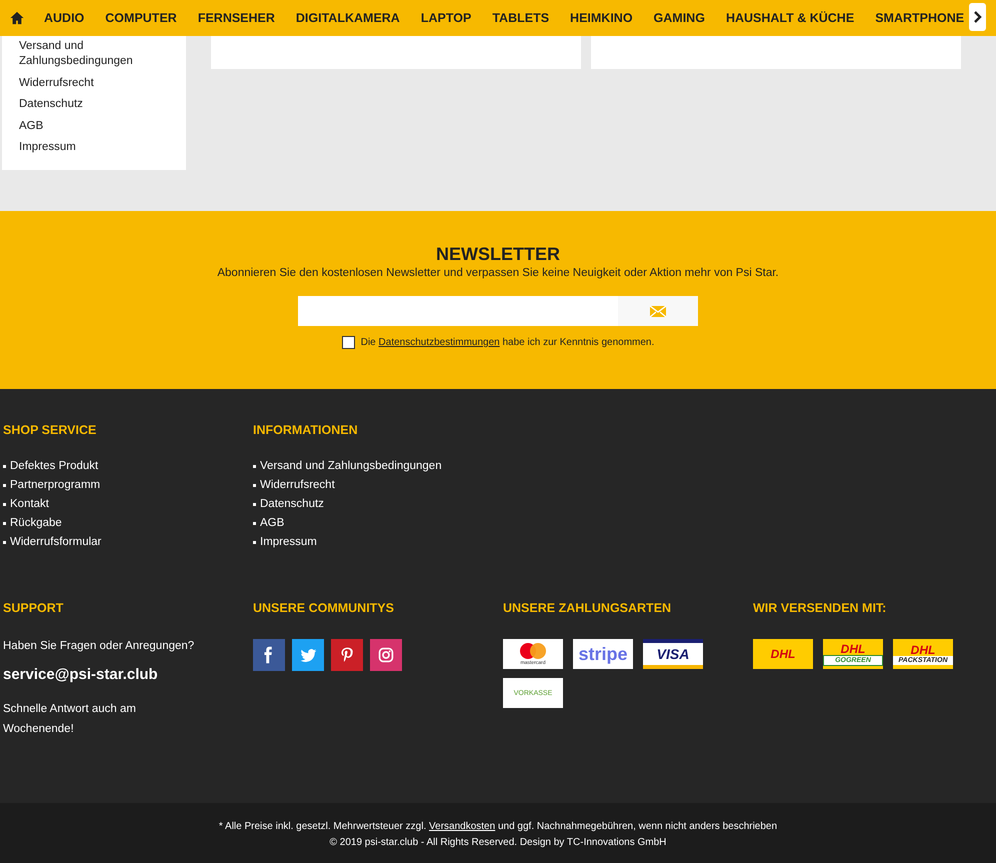 The width and height of the screenshot is (996, 863). Describe the element at coordinates (141, 18) in the screenshot. I see `nav-item: COMPUTER` at that location.